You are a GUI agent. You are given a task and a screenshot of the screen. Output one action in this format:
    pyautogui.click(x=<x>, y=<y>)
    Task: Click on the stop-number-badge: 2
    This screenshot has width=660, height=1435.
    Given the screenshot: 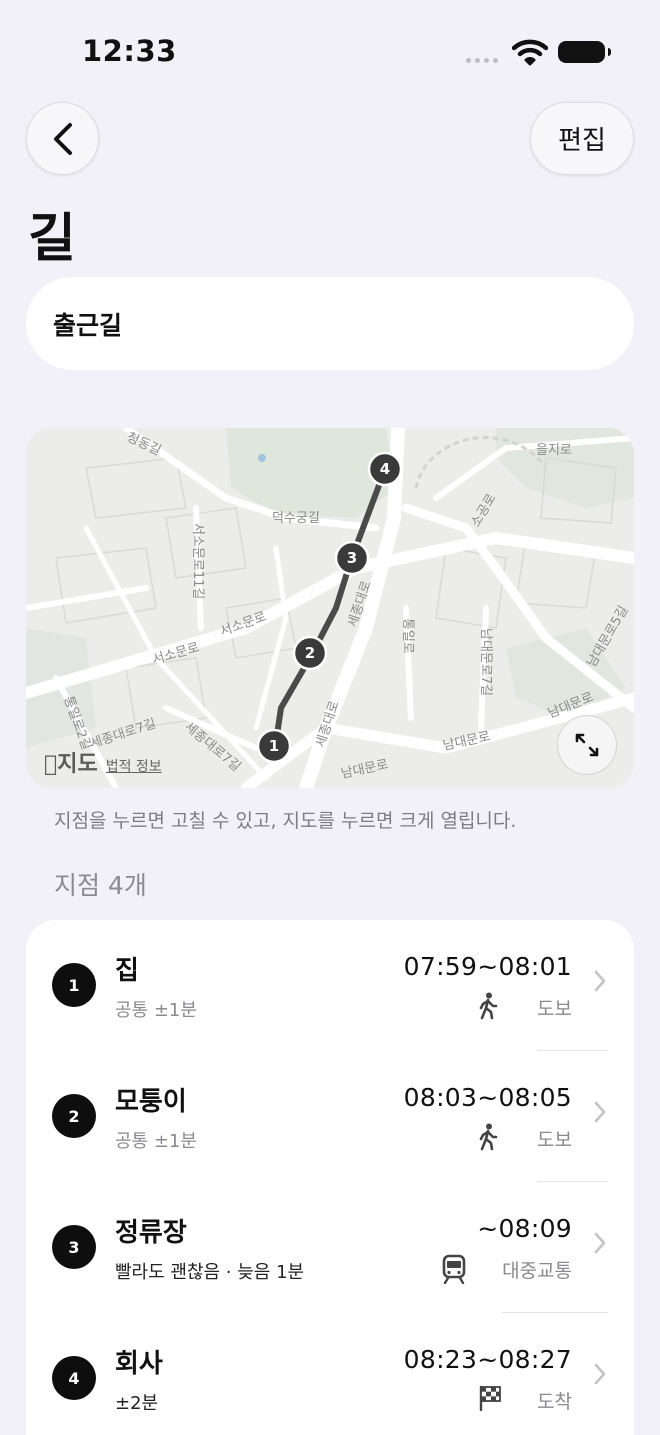 What is the action you would take?
    pyautogui.click(x=74, y=1116)
    